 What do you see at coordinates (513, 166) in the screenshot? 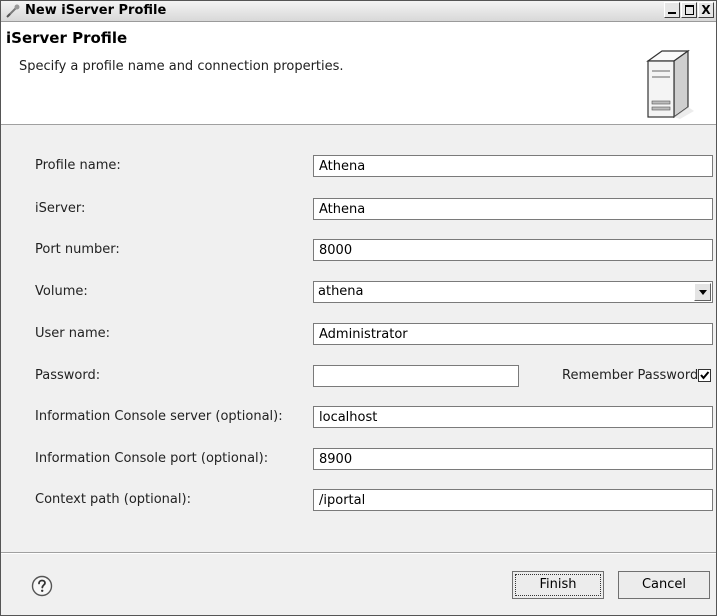
I see `profile-name-input` at bounding box center [513, 166].